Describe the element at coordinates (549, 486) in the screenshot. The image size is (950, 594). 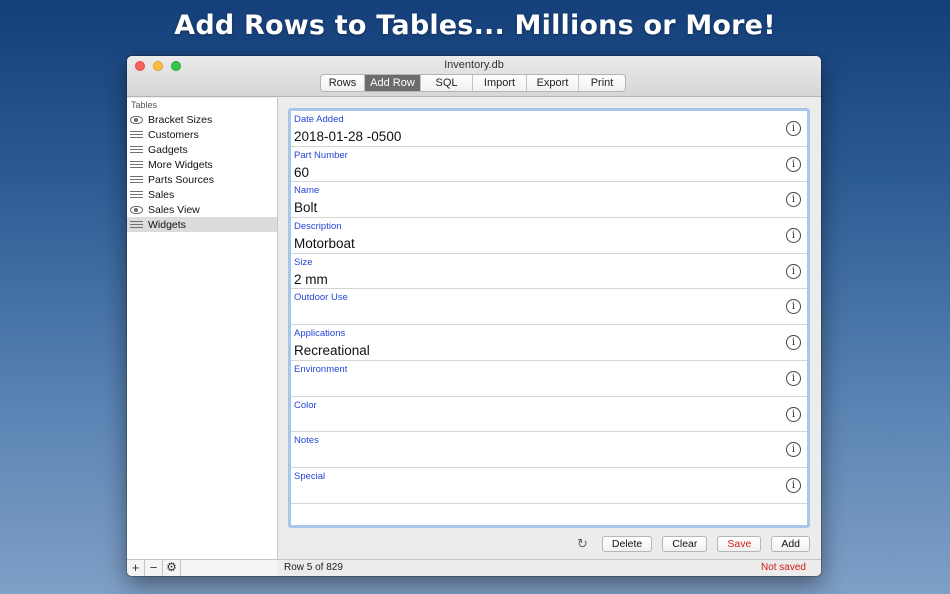
I see `field-special: Special i` at that location.